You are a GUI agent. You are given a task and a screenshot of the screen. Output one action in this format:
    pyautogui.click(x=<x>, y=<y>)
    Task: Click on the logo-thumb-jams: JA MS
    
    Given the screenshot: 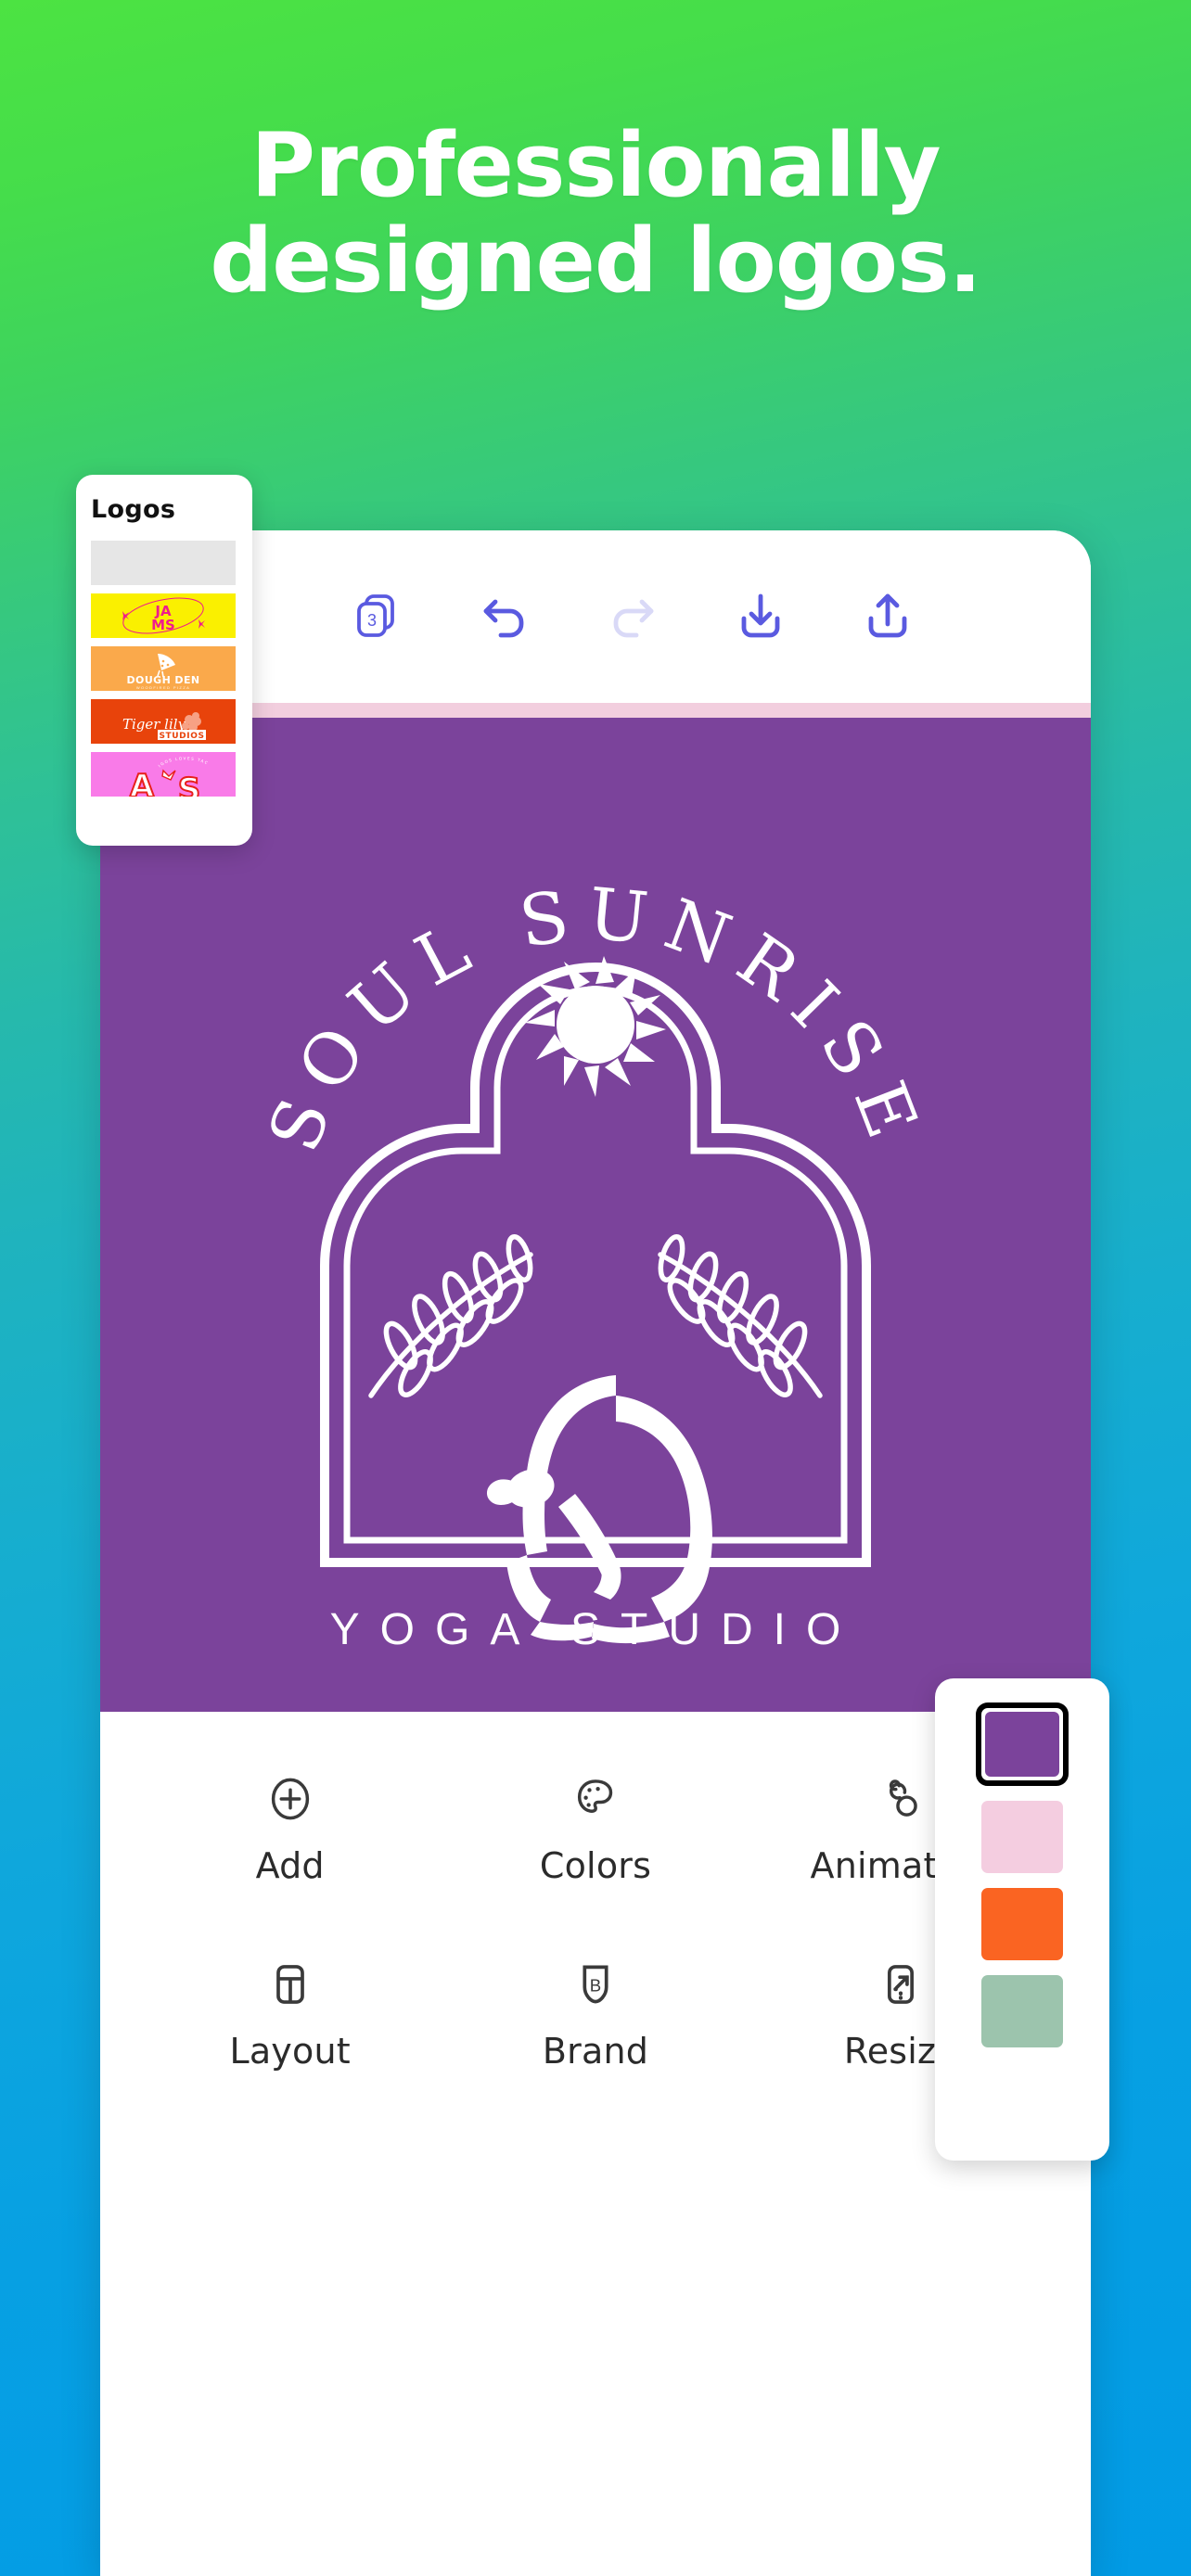 What is the action you would take?
    pyautogui.click(x=164, y=615)
    